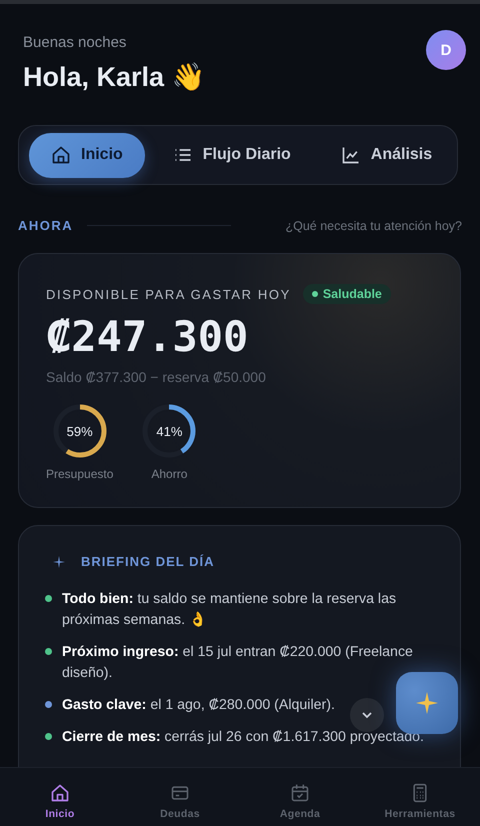 The width and height of the screenshot is (480, 826). Describe the element at coordinates (148, 336) in the screenshot. I see `balance-amount: ₡247.300` at that location.